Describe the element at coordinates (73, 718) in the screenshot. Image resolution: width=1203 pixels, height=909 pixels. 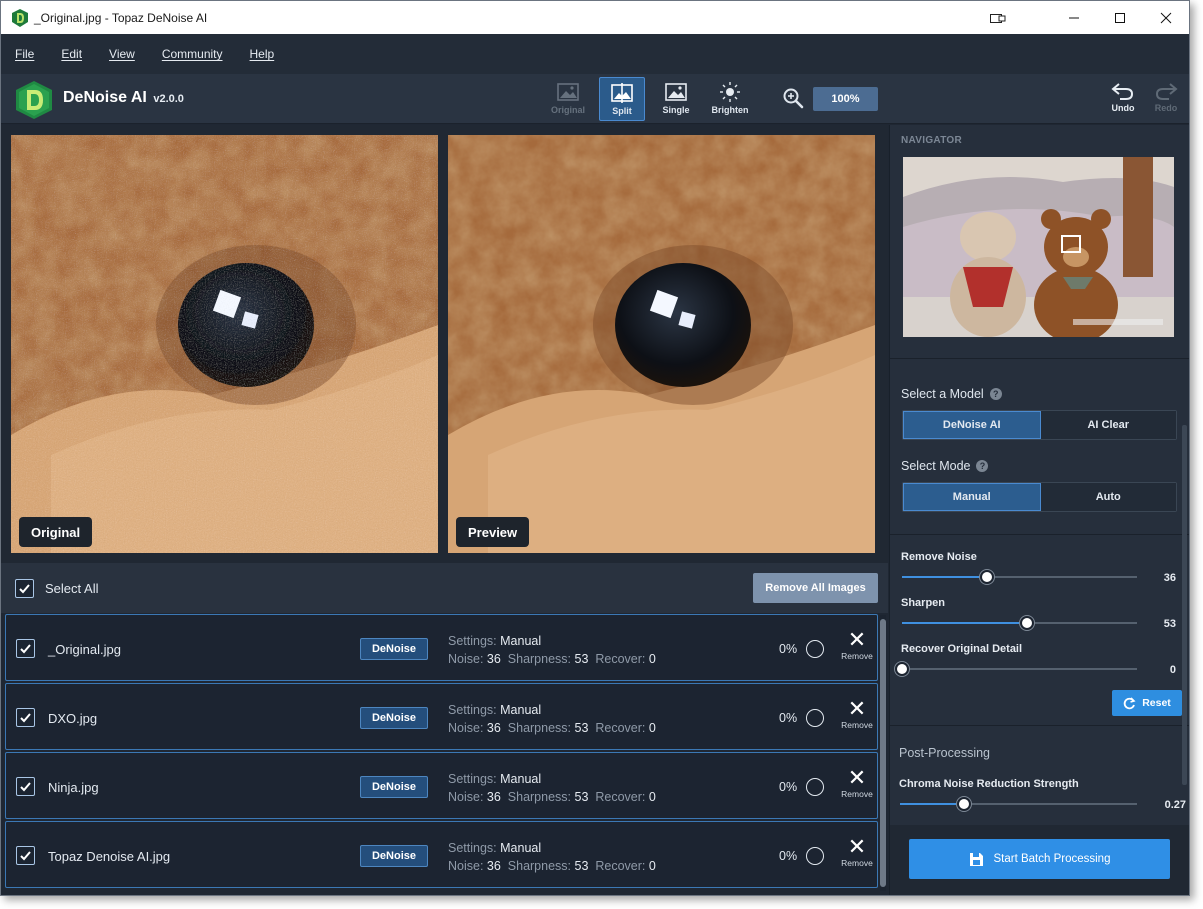
I see `file-name: DXO.jpg` at that location.